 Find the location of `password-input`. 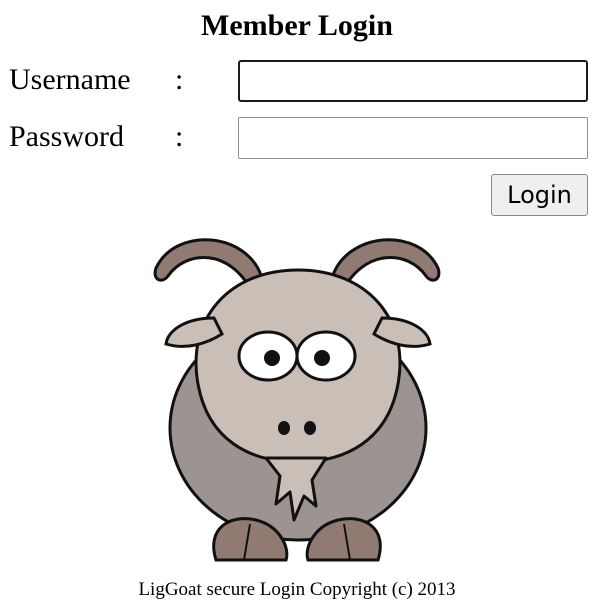

password-input is located at coordinates (413, 138).